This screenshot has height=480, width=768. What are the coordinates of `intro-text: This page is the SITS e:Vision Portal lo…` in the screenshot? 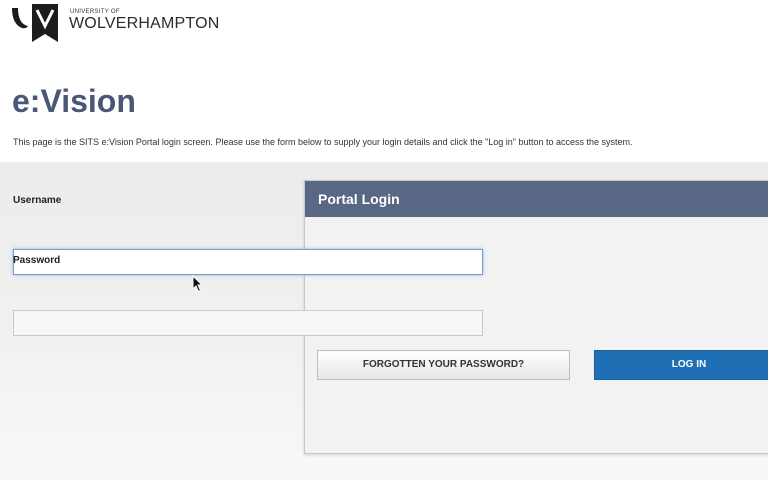 It's located at (323, 142).